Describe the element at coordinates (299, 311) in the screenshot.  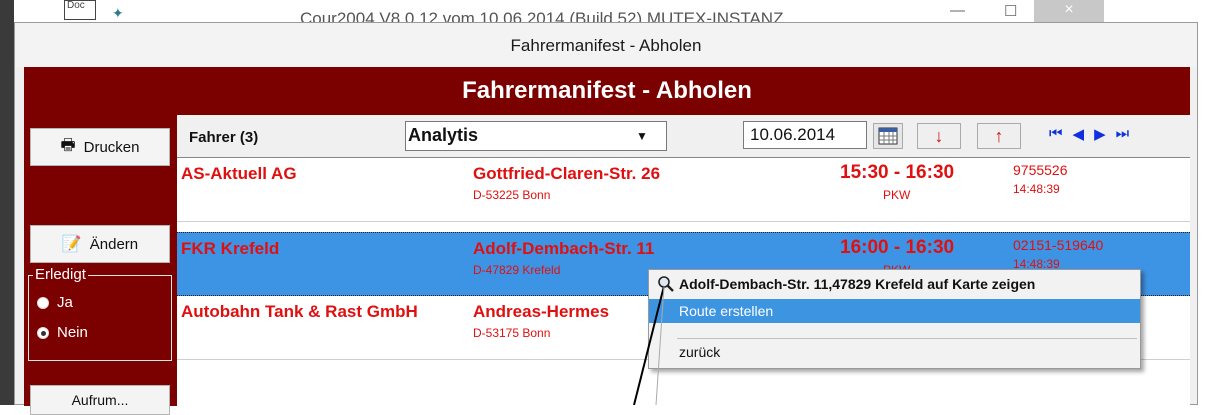
I see `row-name: Autobahn Tank & Rast GmbH` at that location.